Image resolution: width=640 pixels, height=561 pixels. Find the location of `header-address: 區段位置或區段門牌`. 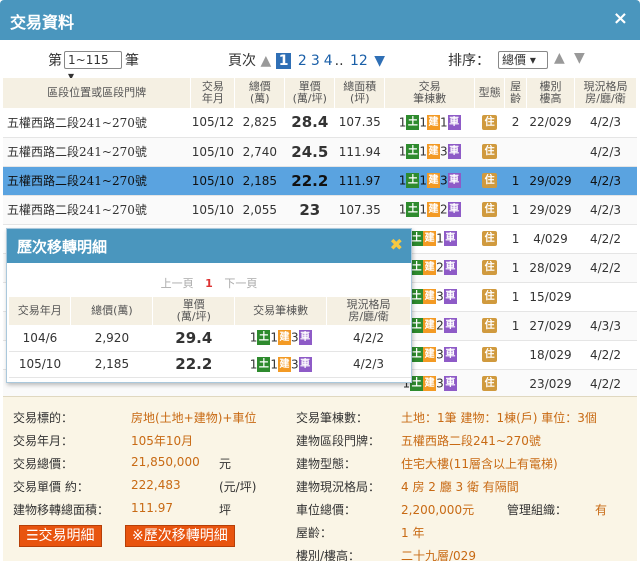

header-address: 區段位置或區段門牌 is located at coordinates (97, 93).